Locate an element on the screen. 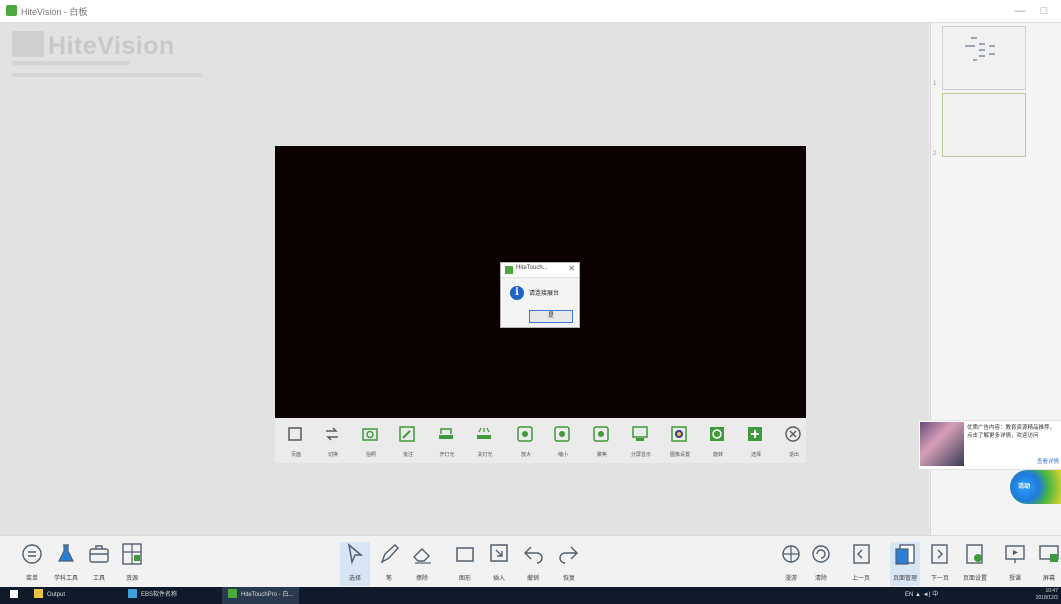 This screenshot has width=1061, height=604. tool-label: 擦除 is located at coordinates (421, 579).